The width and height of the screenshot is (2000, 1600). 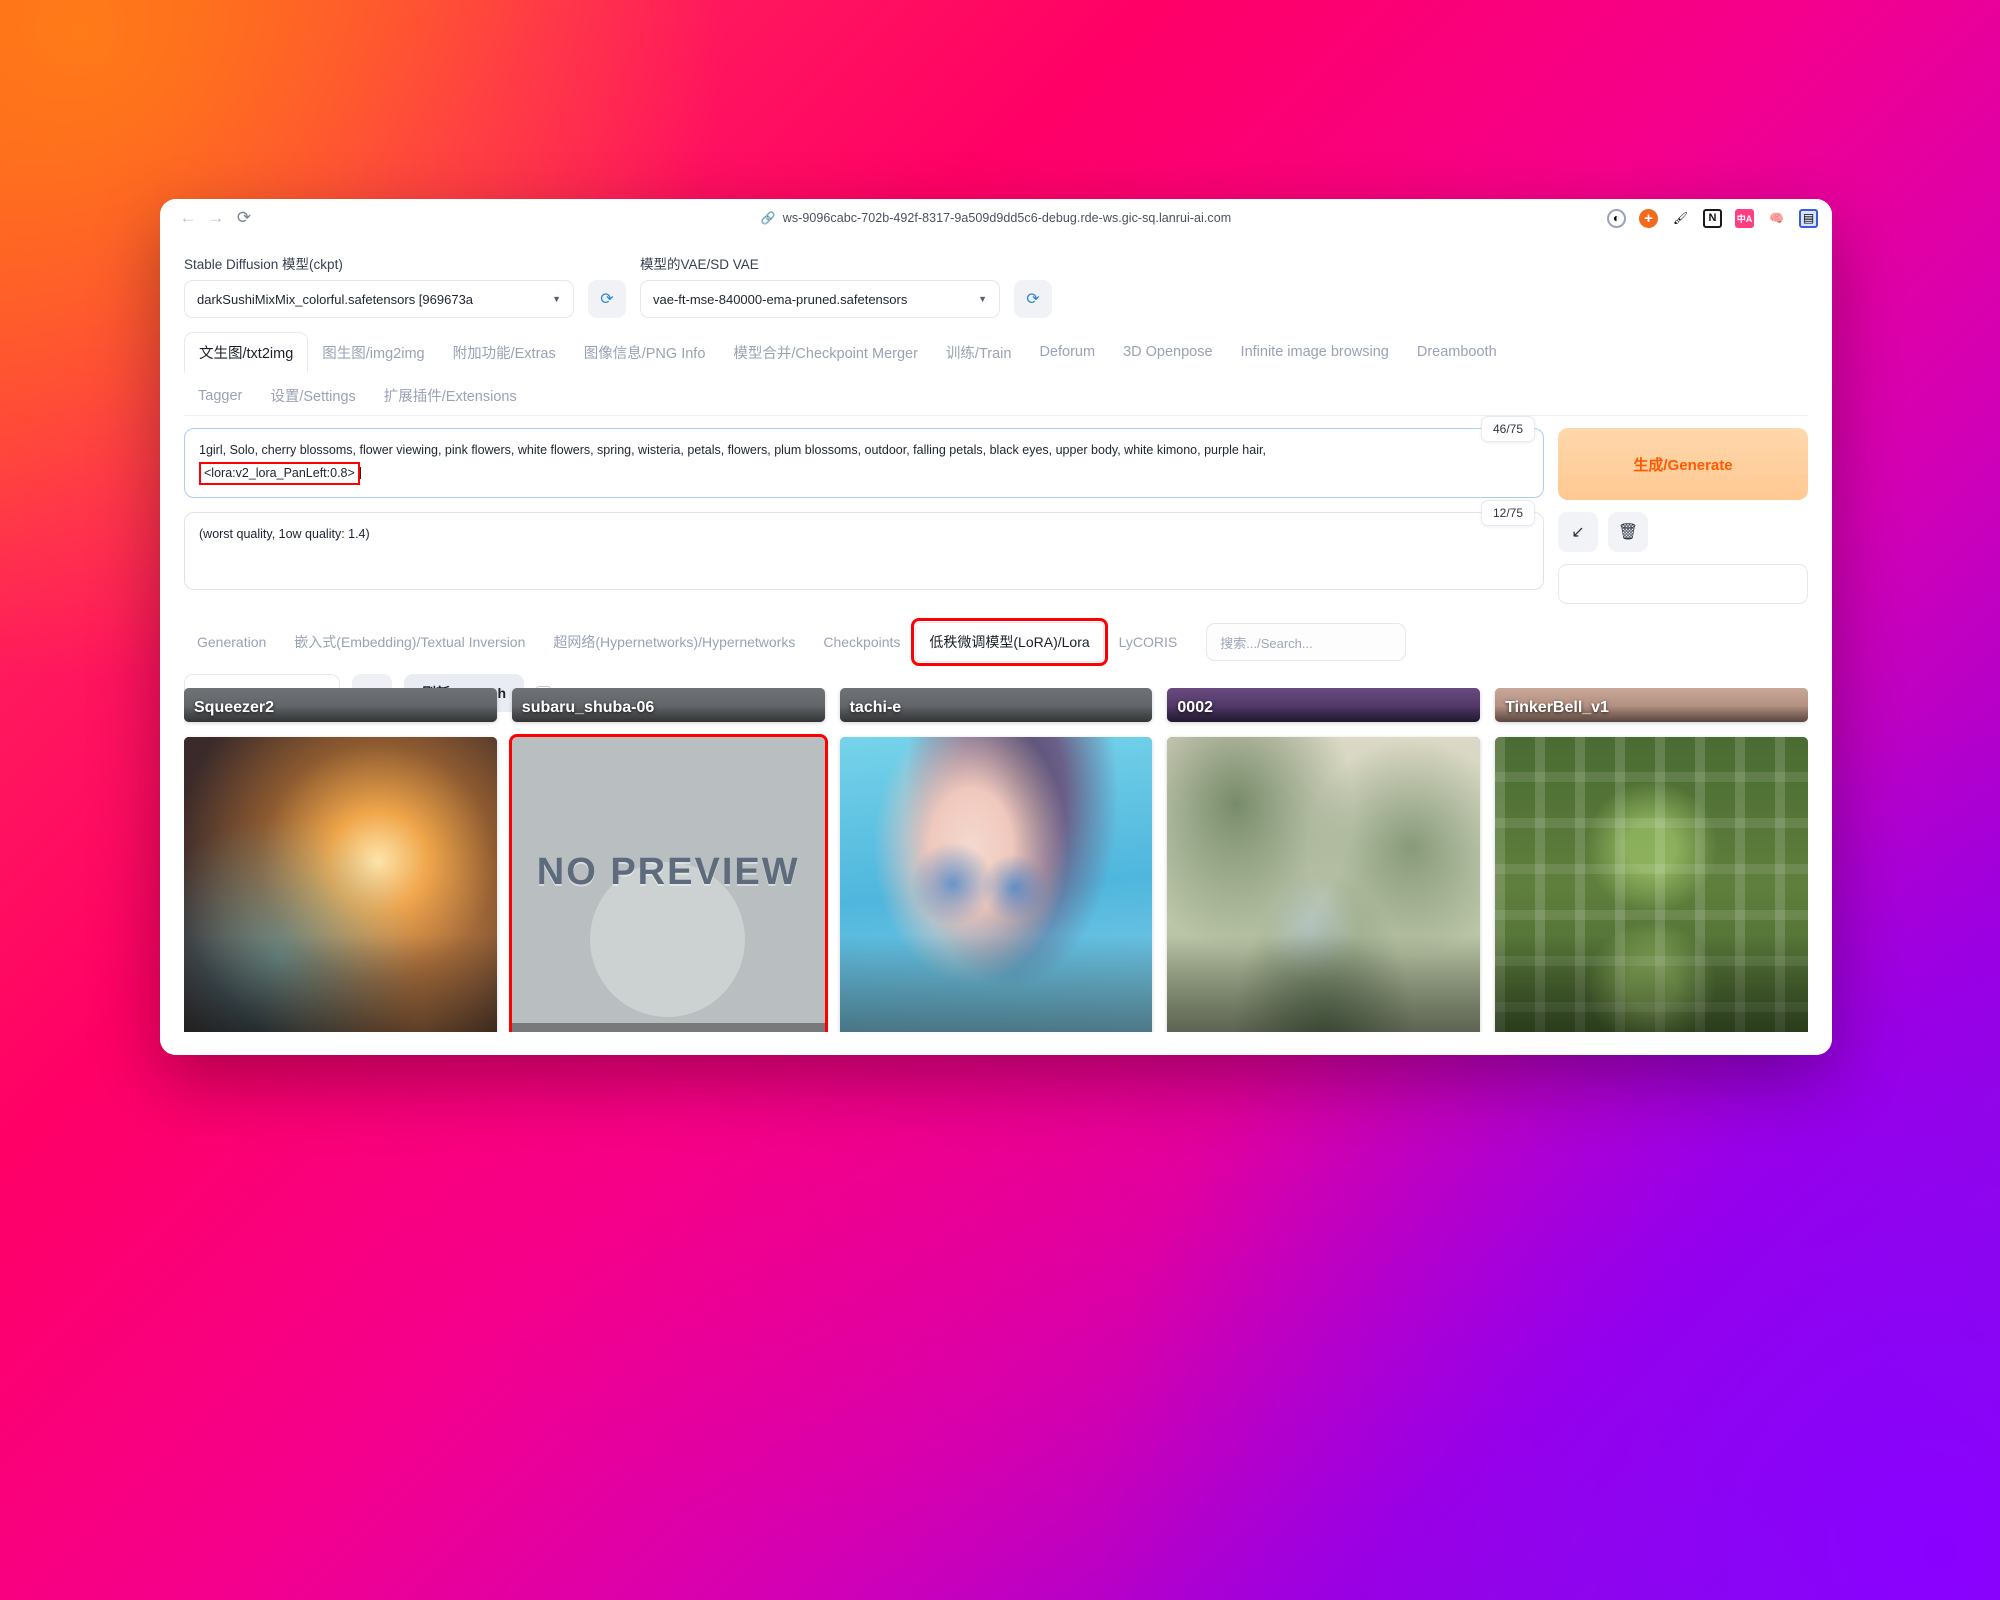 What do you see at coordinates (1651, 705) in the screenshot?
I see `lora-card: TinkerBell_v1` at bounding box center [1651, 705].